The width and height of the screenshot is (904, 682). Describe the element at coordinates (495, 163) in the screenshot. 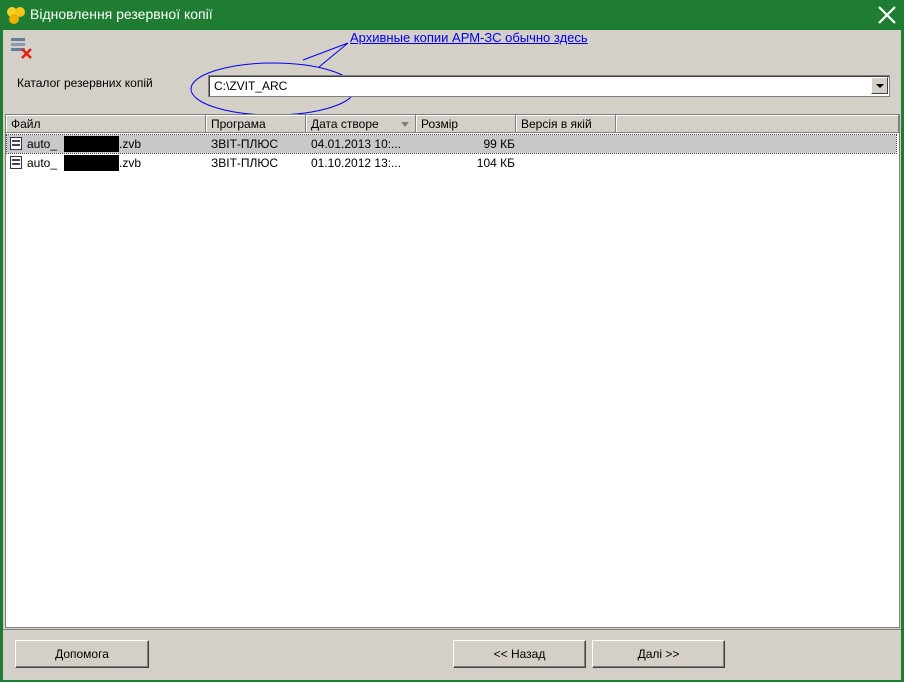

I see `size-cell: 104 КБ` at that location.